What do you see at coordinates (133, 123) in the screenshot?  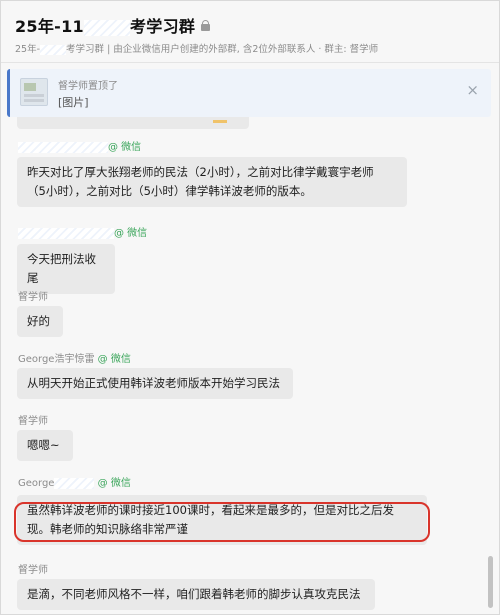 I see `message-bubble-partial` at bounding box center [133, 123].